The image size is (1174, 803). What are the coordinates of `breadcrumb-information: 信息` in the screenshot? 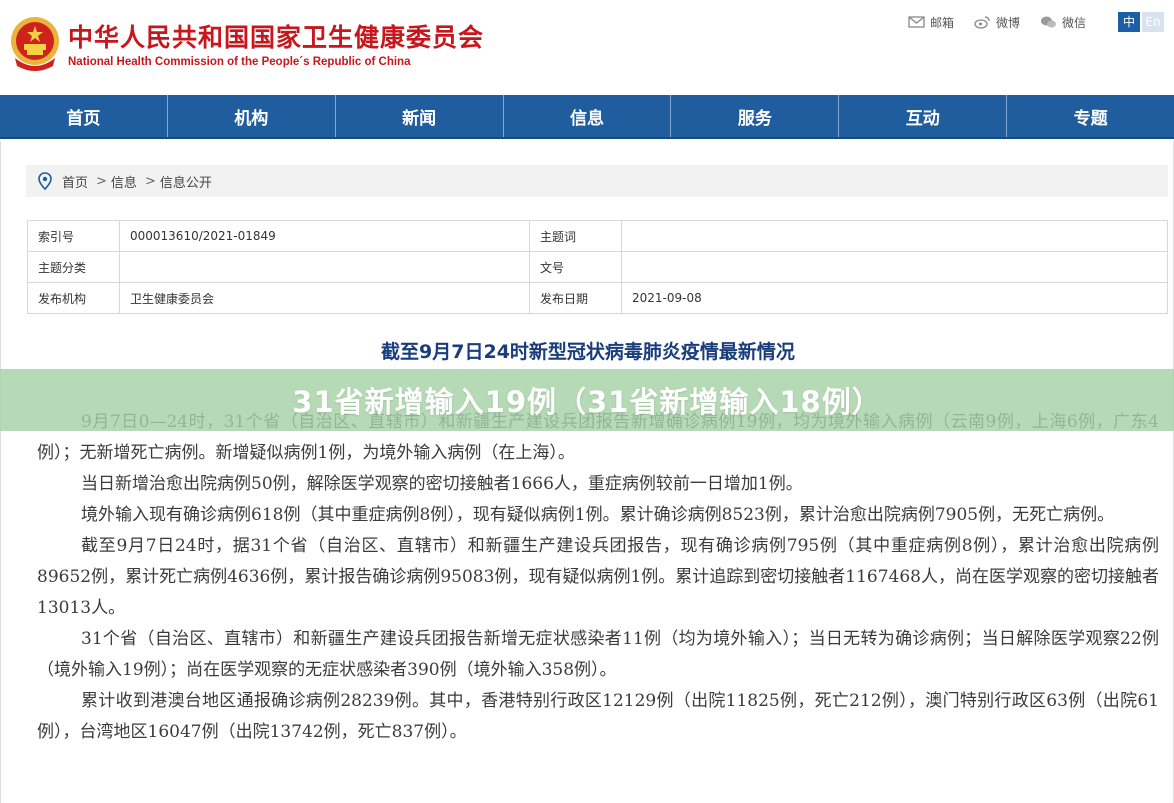 It's located at (124, 181).